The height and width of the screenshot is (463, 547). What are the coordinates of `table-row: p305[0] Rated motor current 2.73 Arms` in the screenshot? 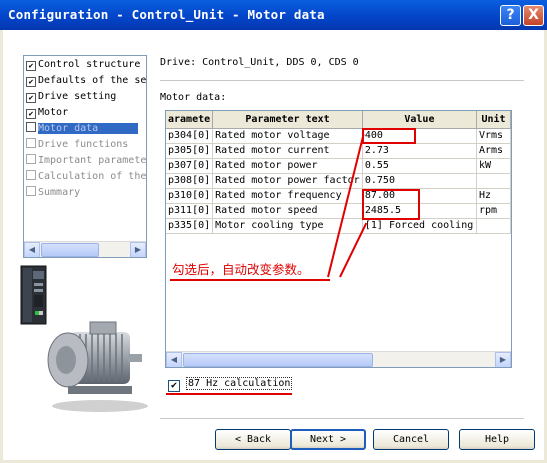 It's located at (338, 151).